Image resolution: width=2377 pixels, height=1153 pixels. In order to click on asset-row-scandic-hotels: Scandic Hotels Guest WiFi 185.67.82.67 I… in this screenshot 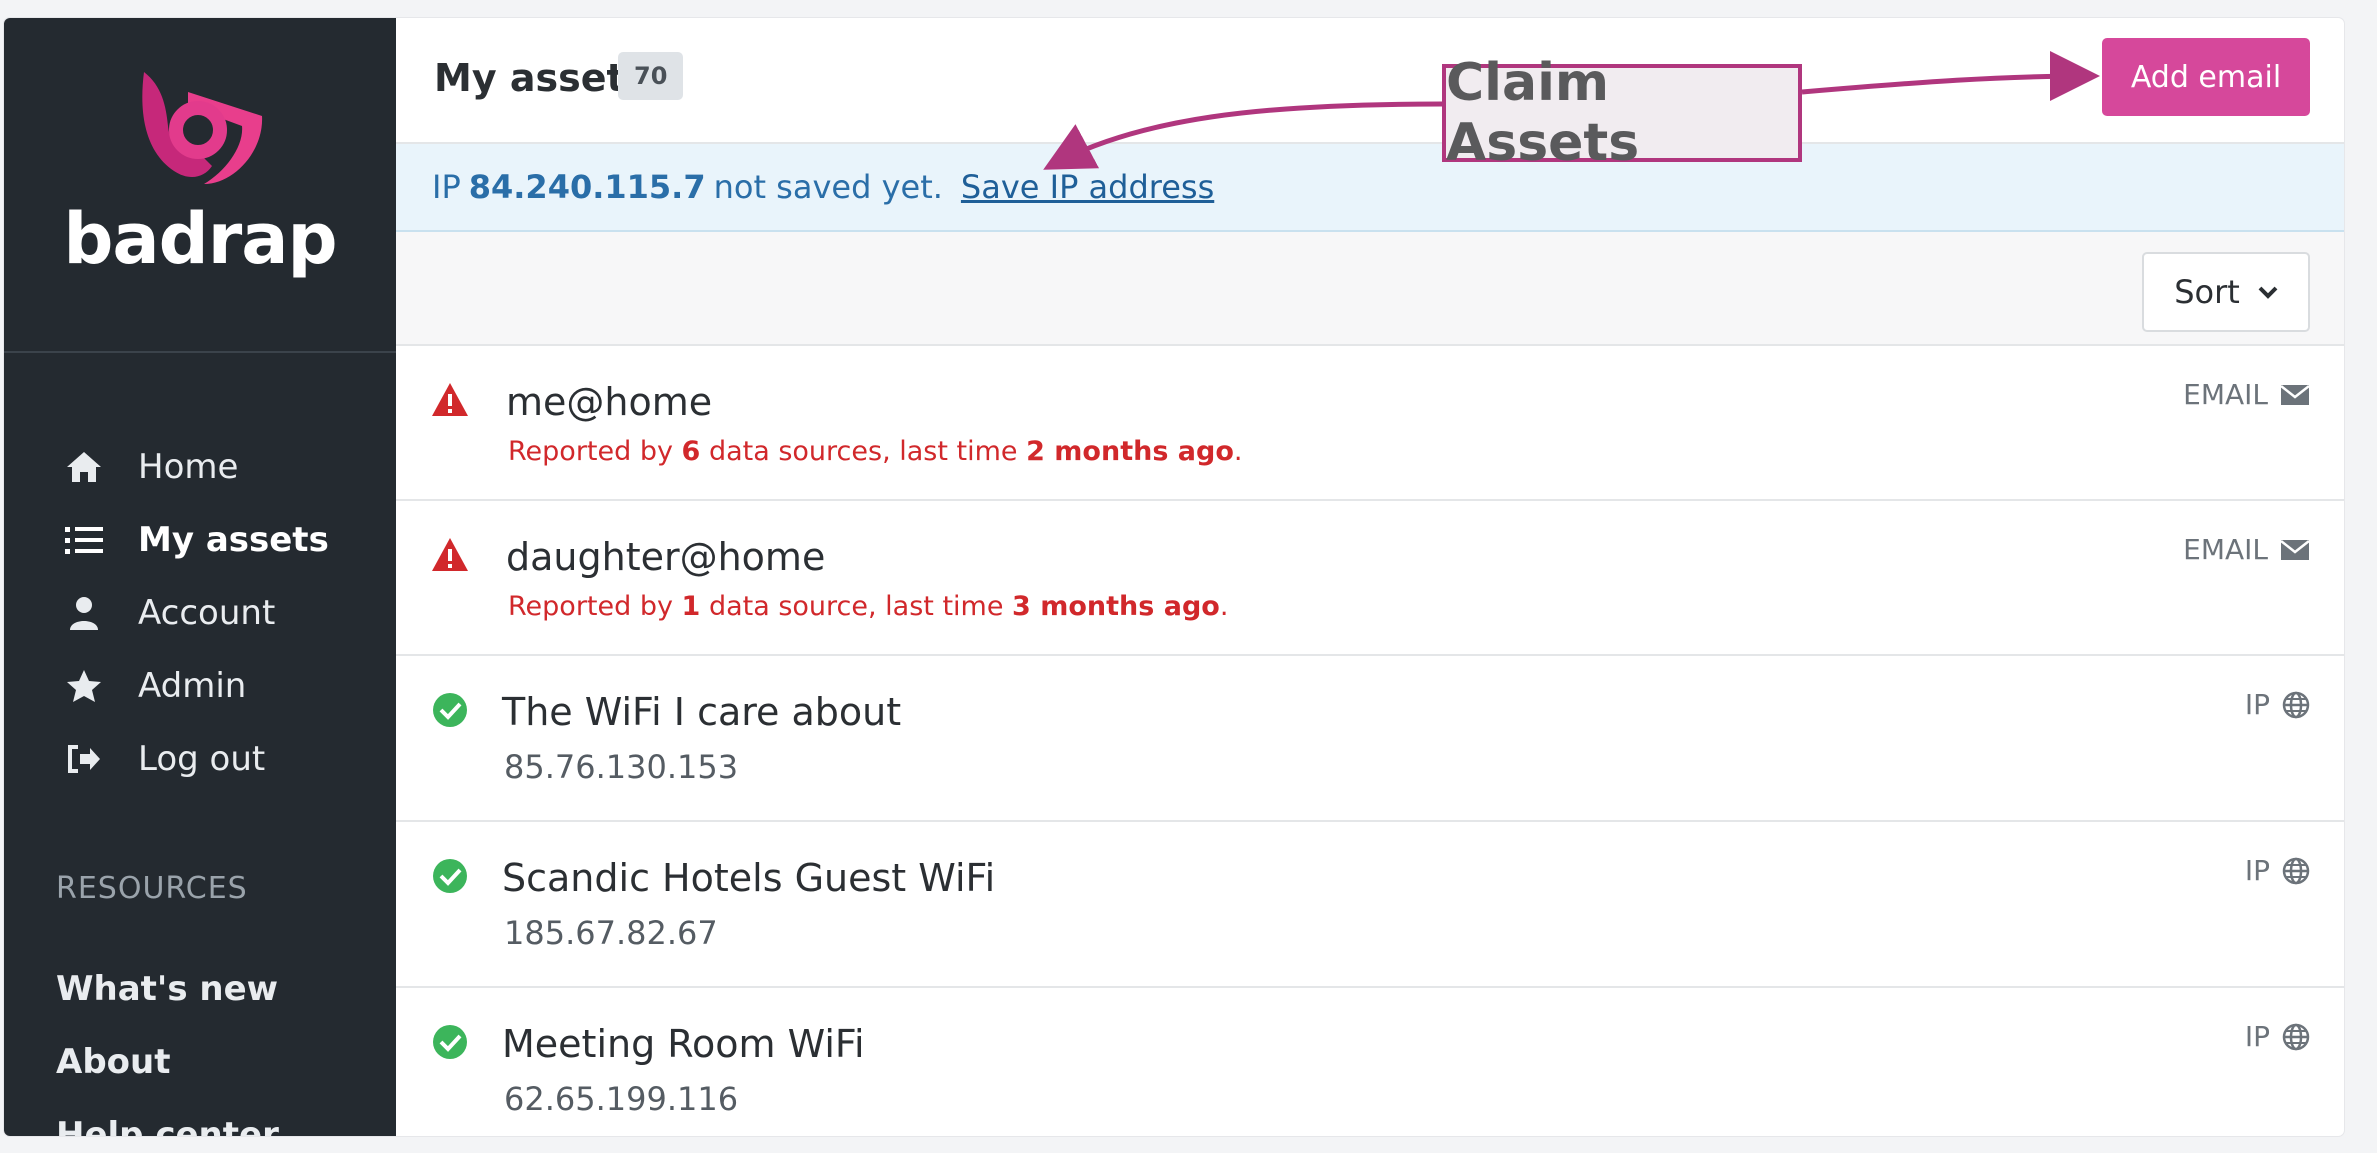, I will do `click(1370, 905)`.